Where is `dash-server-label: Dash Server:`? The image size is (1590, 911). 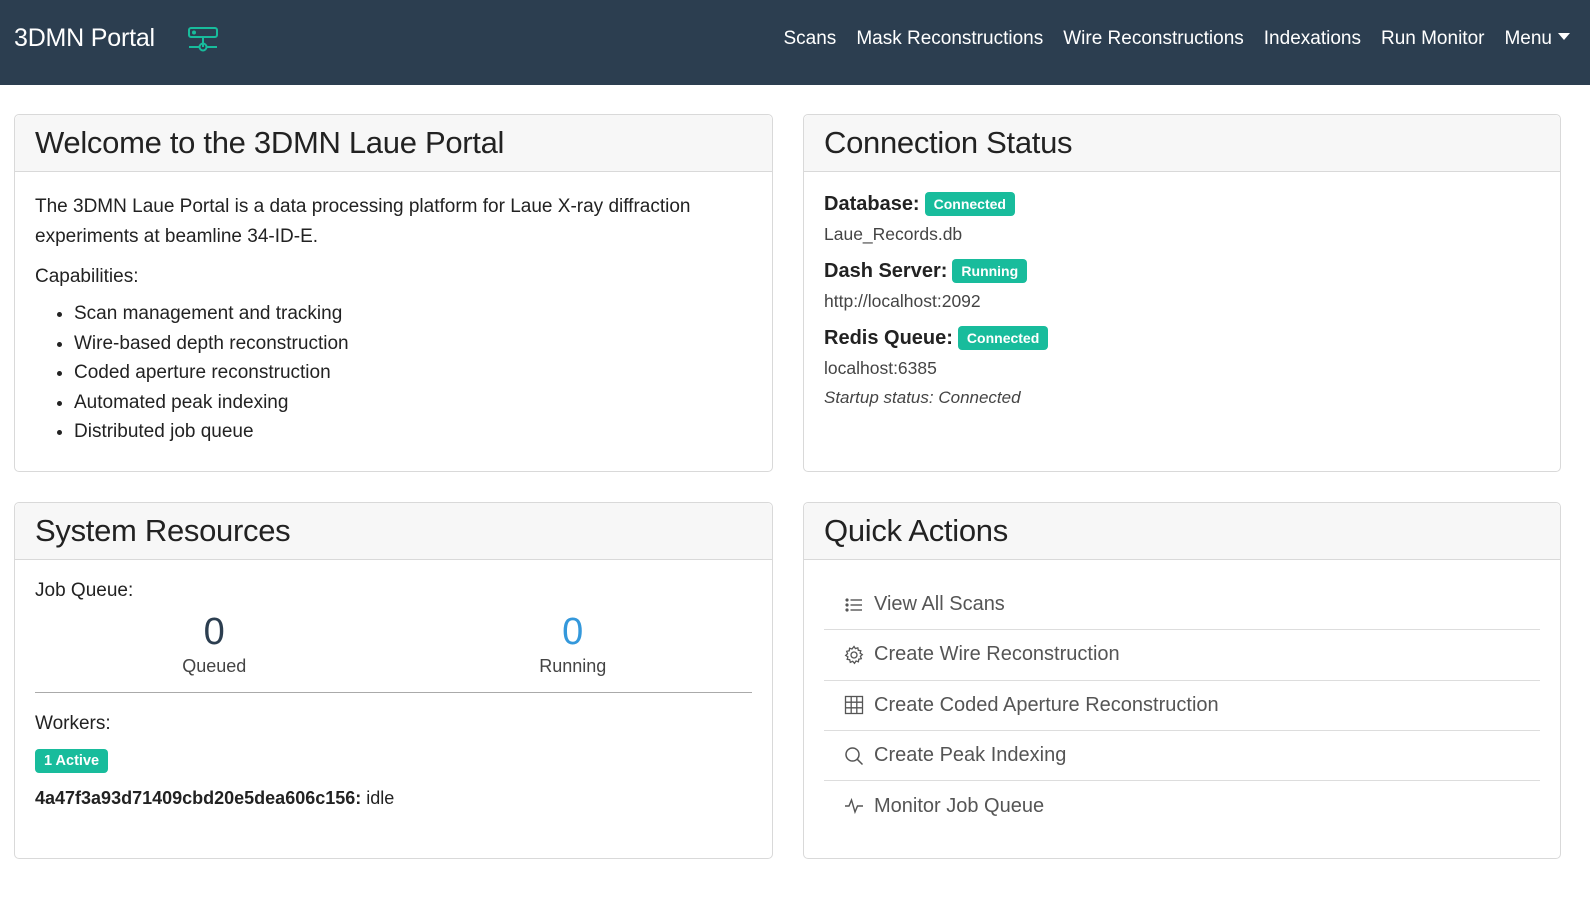 dash-server-label: Dash Server: is located at coordinates (886, 270).